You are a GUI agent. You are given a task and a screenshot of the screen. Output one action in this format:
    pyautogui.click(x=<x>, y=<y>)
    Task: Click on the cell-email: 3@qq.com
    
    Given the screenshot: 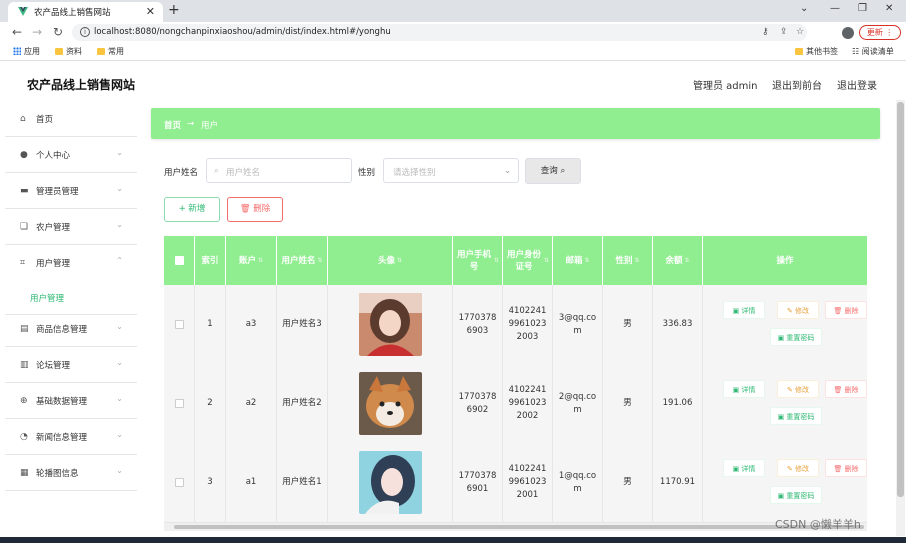 What is the action you would take?
    pyautogui.click(x=578, y=324)
    